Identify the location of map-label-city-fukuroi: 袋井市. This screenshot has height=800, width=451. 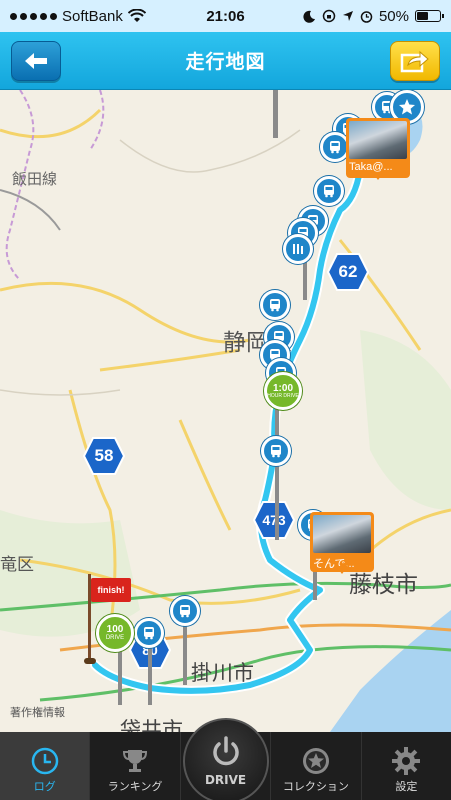
(151, 725).